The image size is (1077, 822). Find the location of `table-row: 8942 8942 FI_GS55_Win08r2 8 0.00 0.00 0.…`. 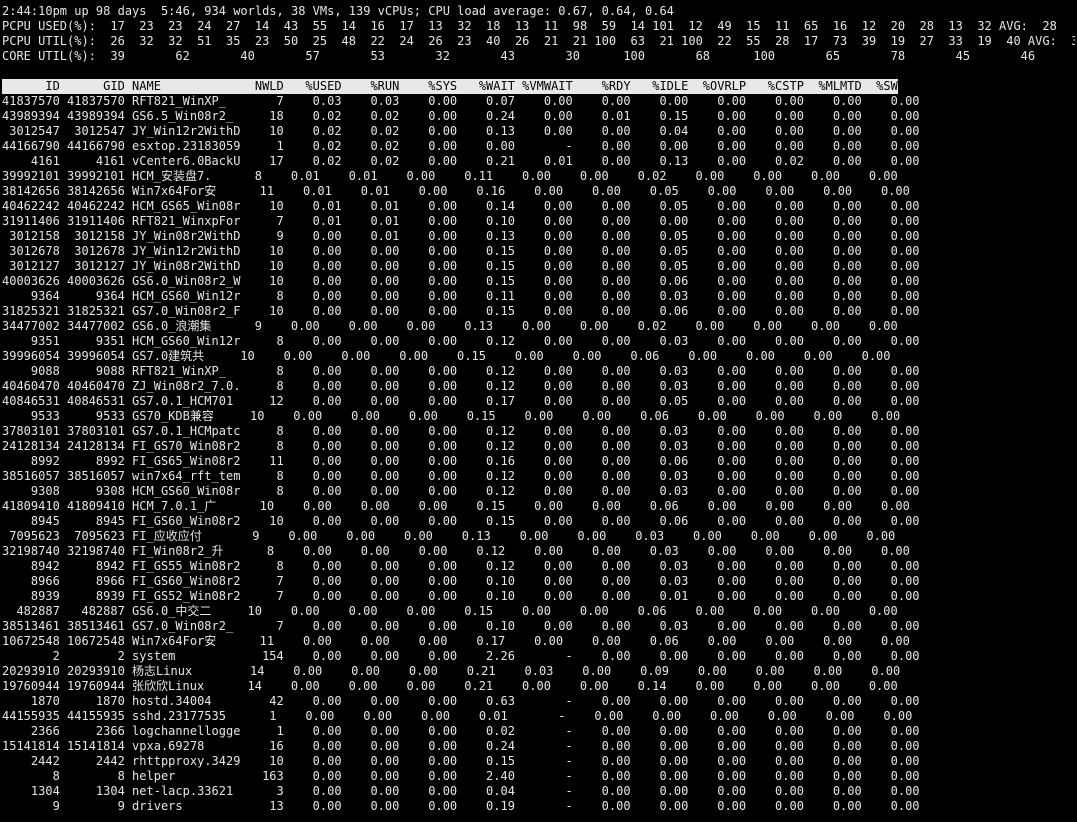

table-row: 8942 8942 FI_GS55_Win08r2 8 0.00 0.00 0.… is located at coordinates (461, 566).